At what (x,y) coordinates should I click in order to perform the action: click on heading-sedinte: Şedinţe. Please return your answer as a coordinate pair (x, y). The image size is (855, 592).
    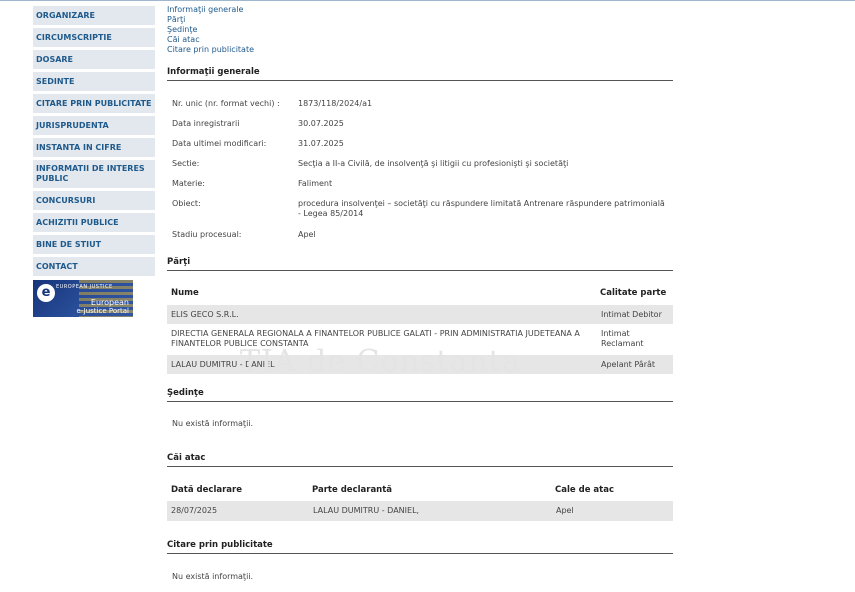
    Looking at the image, I should click on (420, 395).